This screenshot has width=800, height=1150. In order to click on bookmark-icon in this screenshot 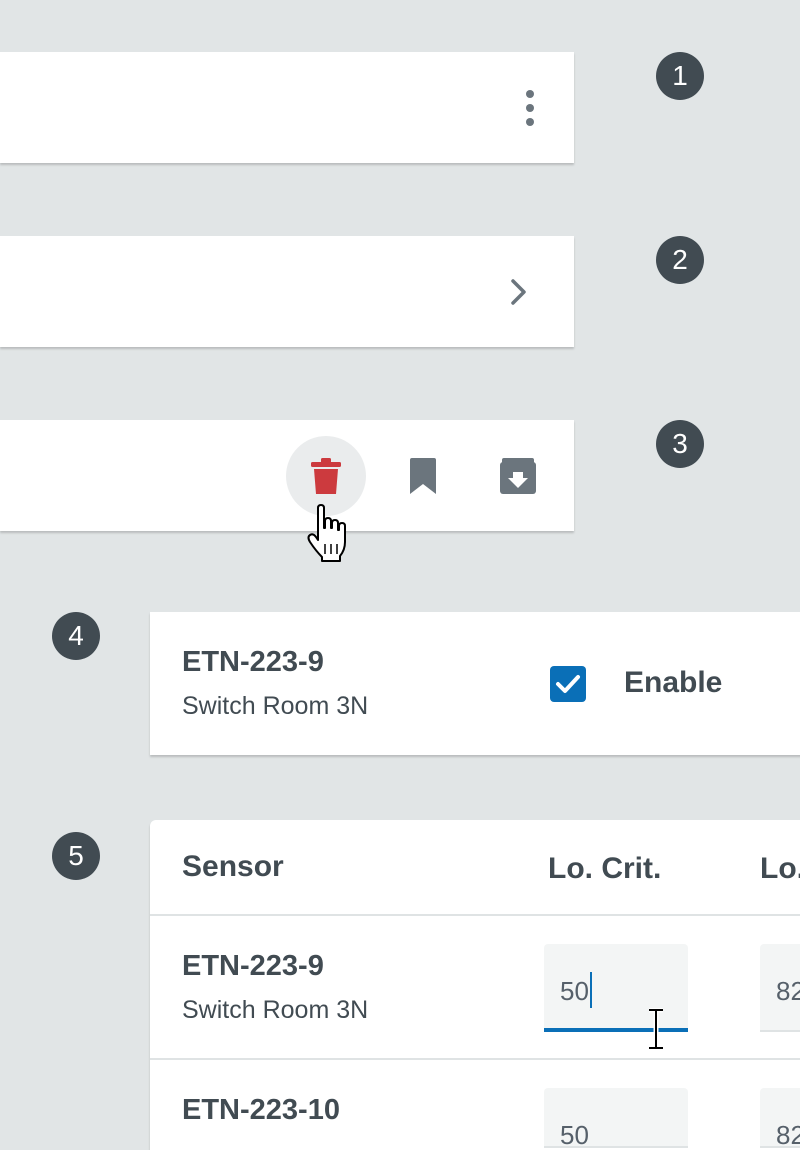, I will do `click(423, 476)`.